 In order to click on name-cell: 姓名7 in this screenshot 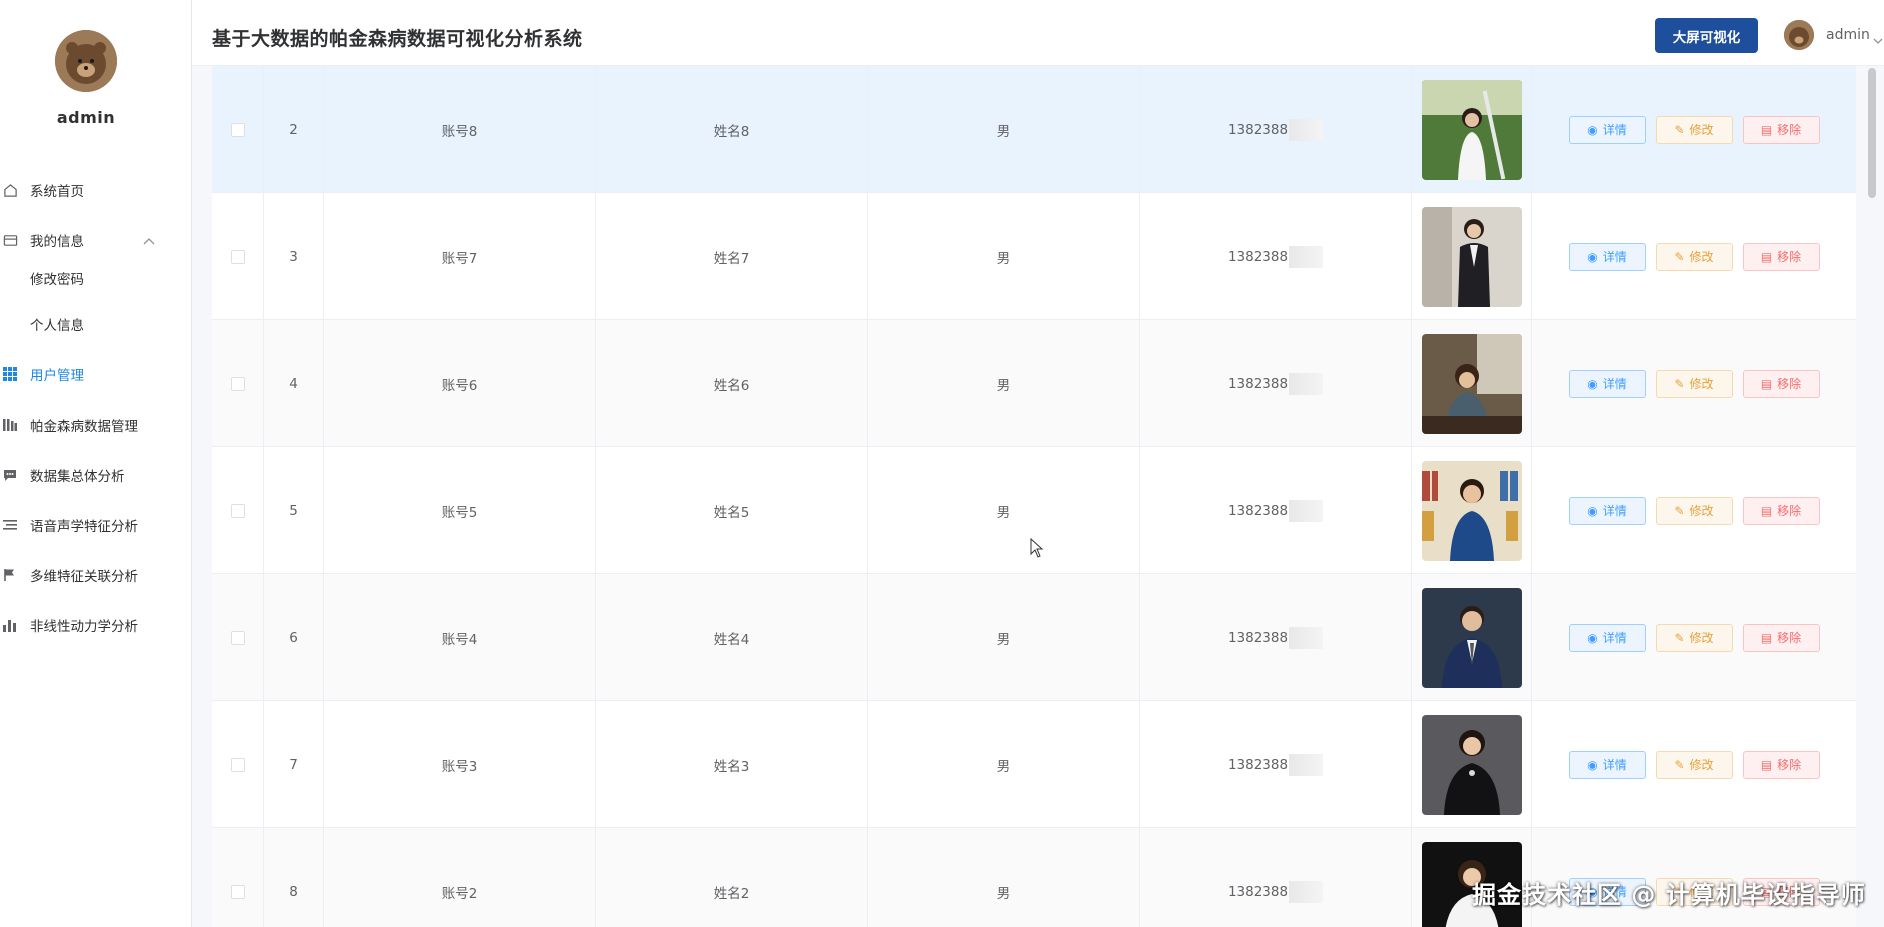, I will do `click(732, 256)`.